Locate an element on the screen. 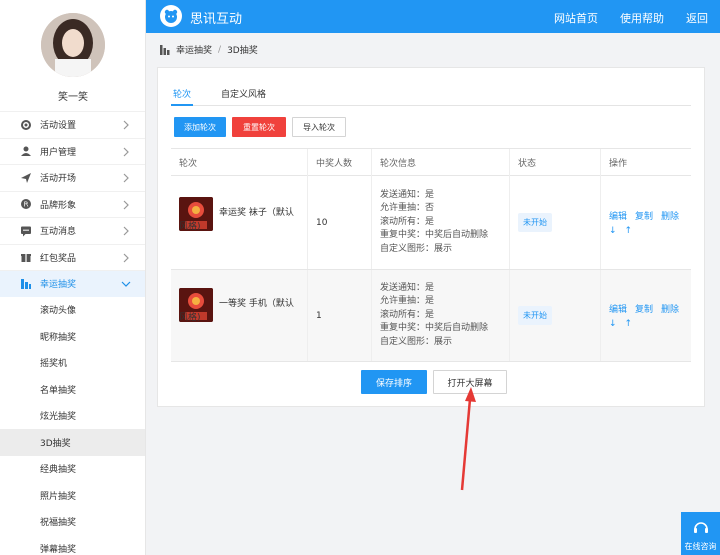 This screenshot has height=555, width=720. sidebar-item-red-packet-prizes: 红包奖品 is located at coordinates (72, 257).